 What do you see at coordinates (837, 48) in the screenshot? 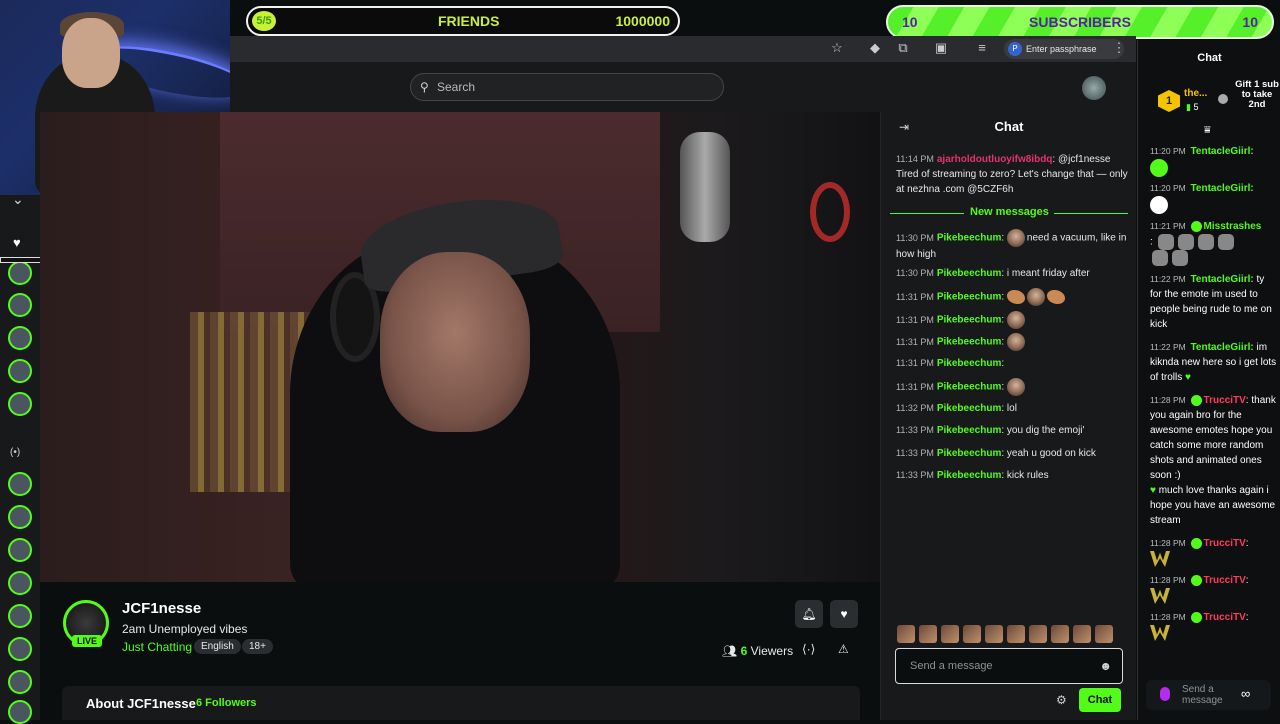
I see `star-icon: ☆` at bounding box center [837, 48].